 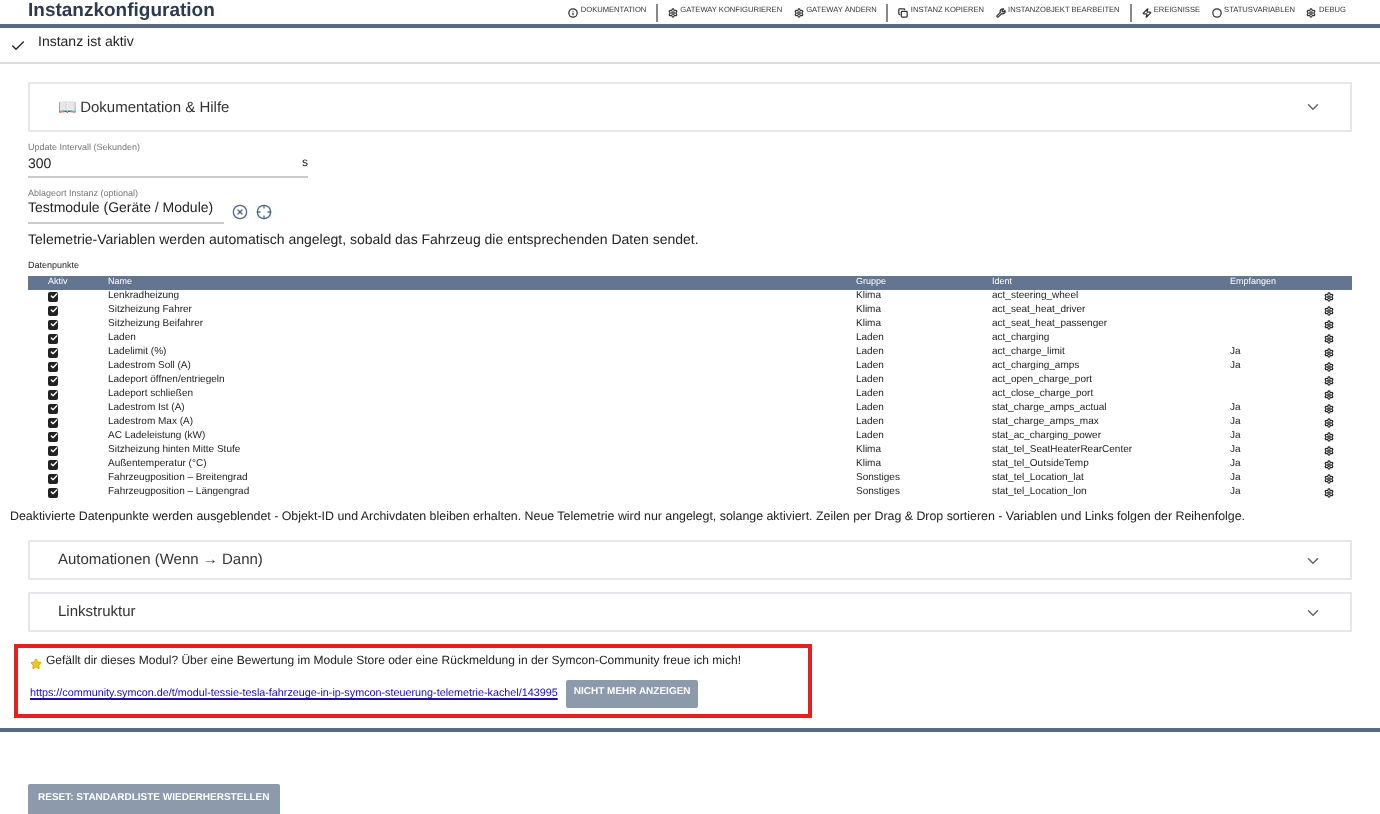 I want to click on wrench-icon, so click(x=1001, y=12).